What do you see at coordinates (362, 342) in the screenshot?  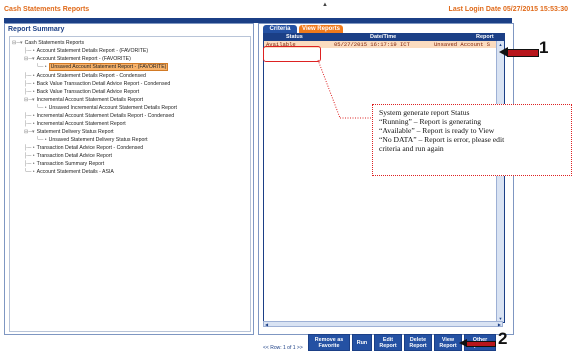 I see `run-button: Run` at bounding box center [362, 342].